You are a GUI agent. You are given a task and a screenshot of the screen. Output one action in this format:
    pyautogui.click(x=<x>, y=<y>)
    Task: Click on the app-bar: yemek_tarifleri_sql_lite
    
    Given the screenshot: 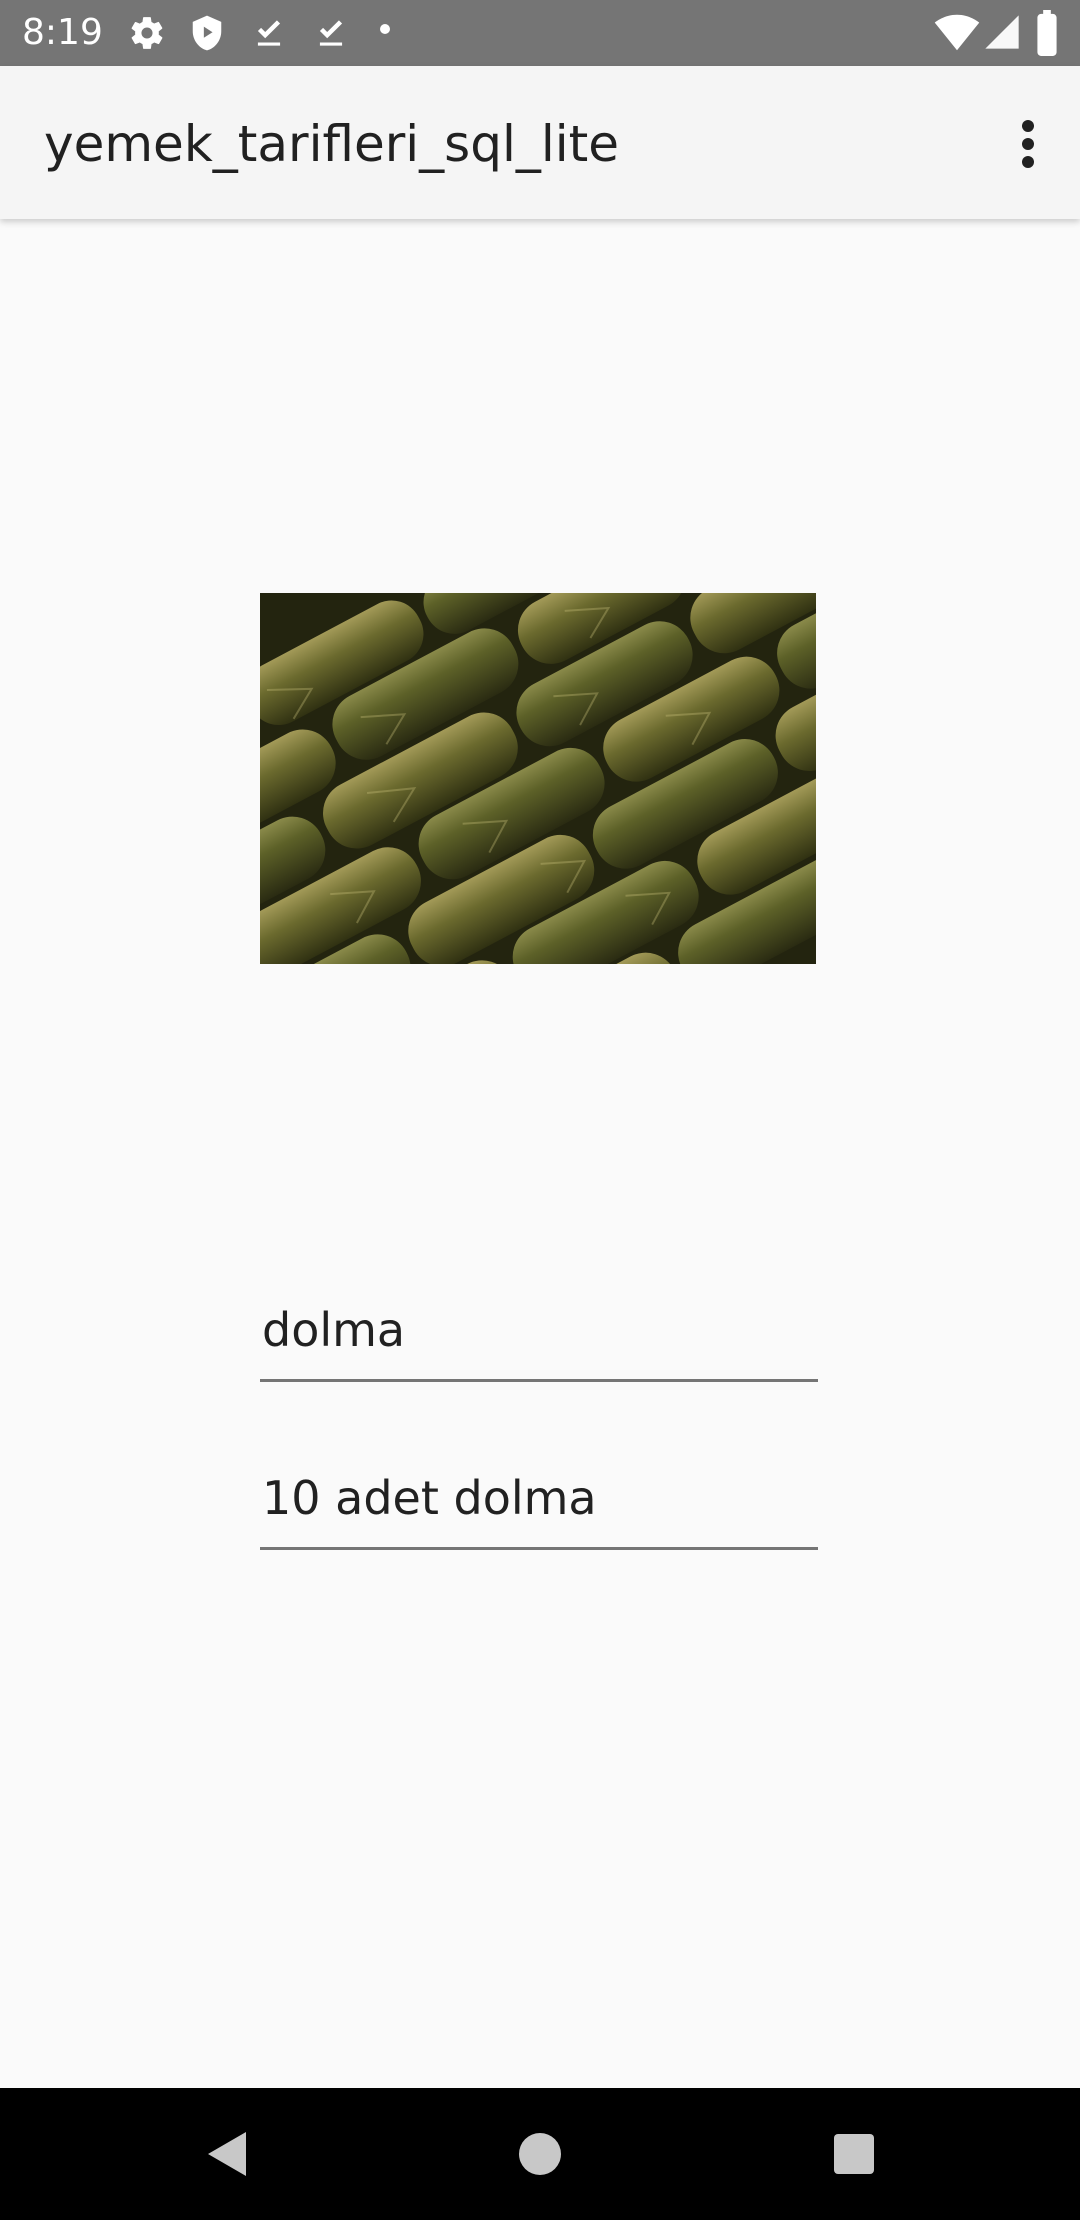 What is the action you would take?
    pyautogui.click(x=540, y=142)
    